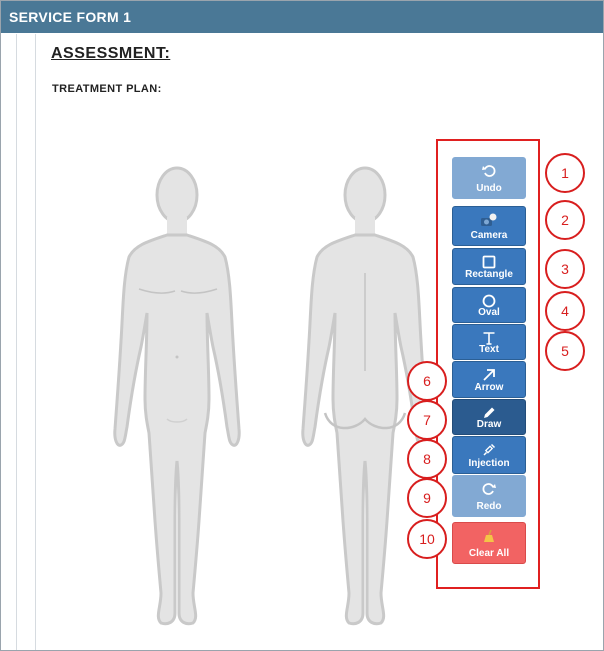 This screenshot has height=651, width=604. I want to click on text-button: Text, so click(489, 342).